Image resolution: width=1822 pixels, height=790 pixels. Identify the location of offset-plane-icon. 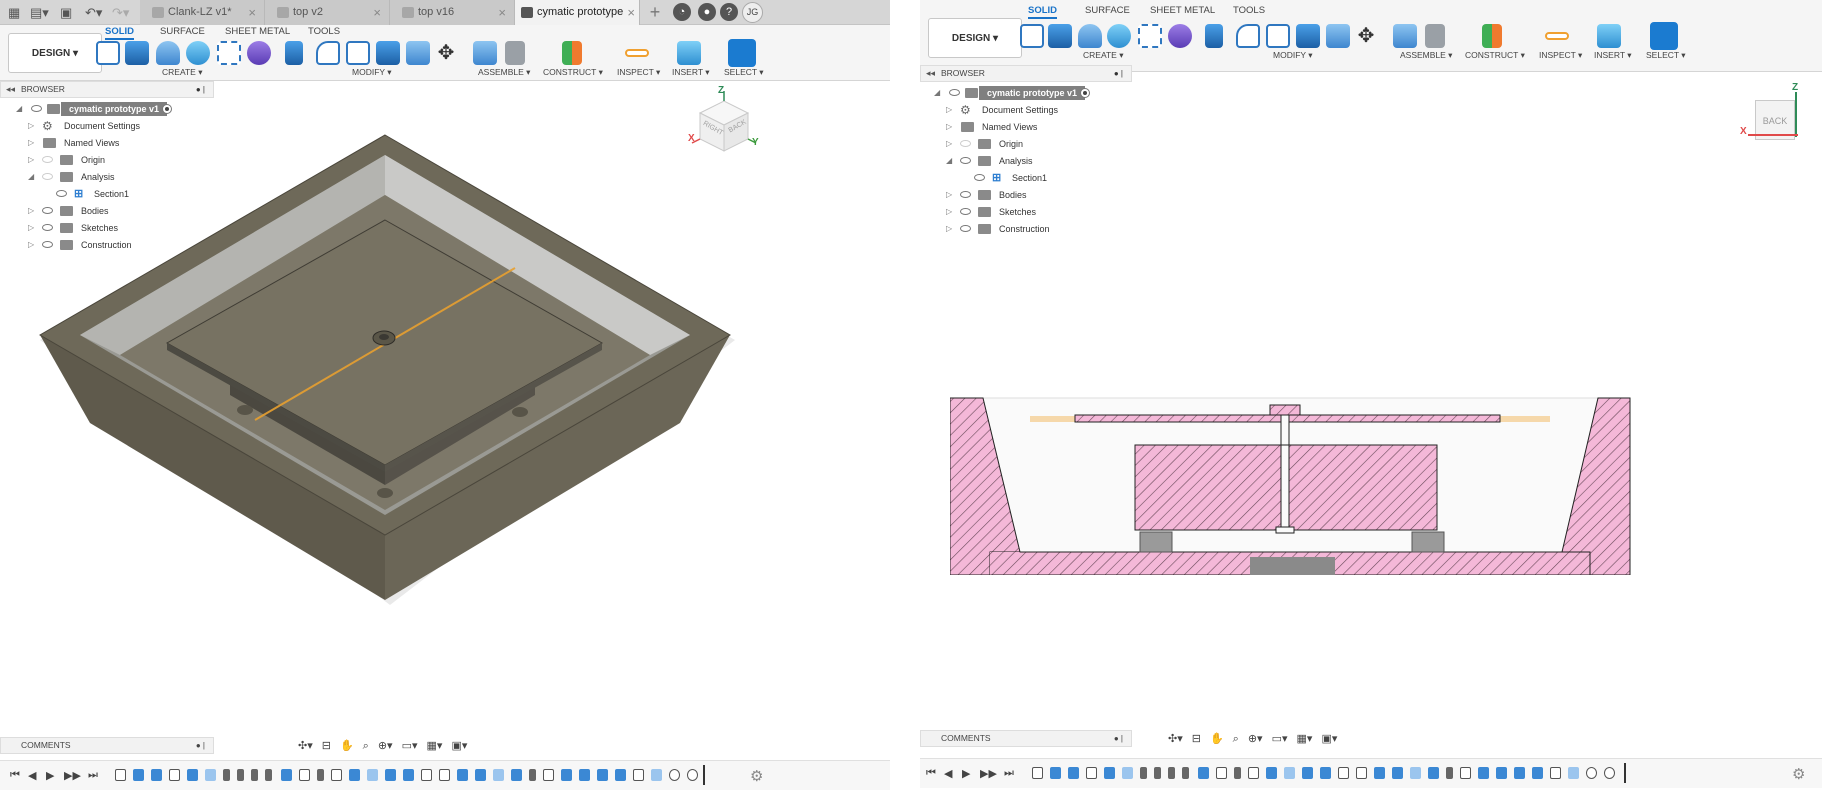
(572, 53).